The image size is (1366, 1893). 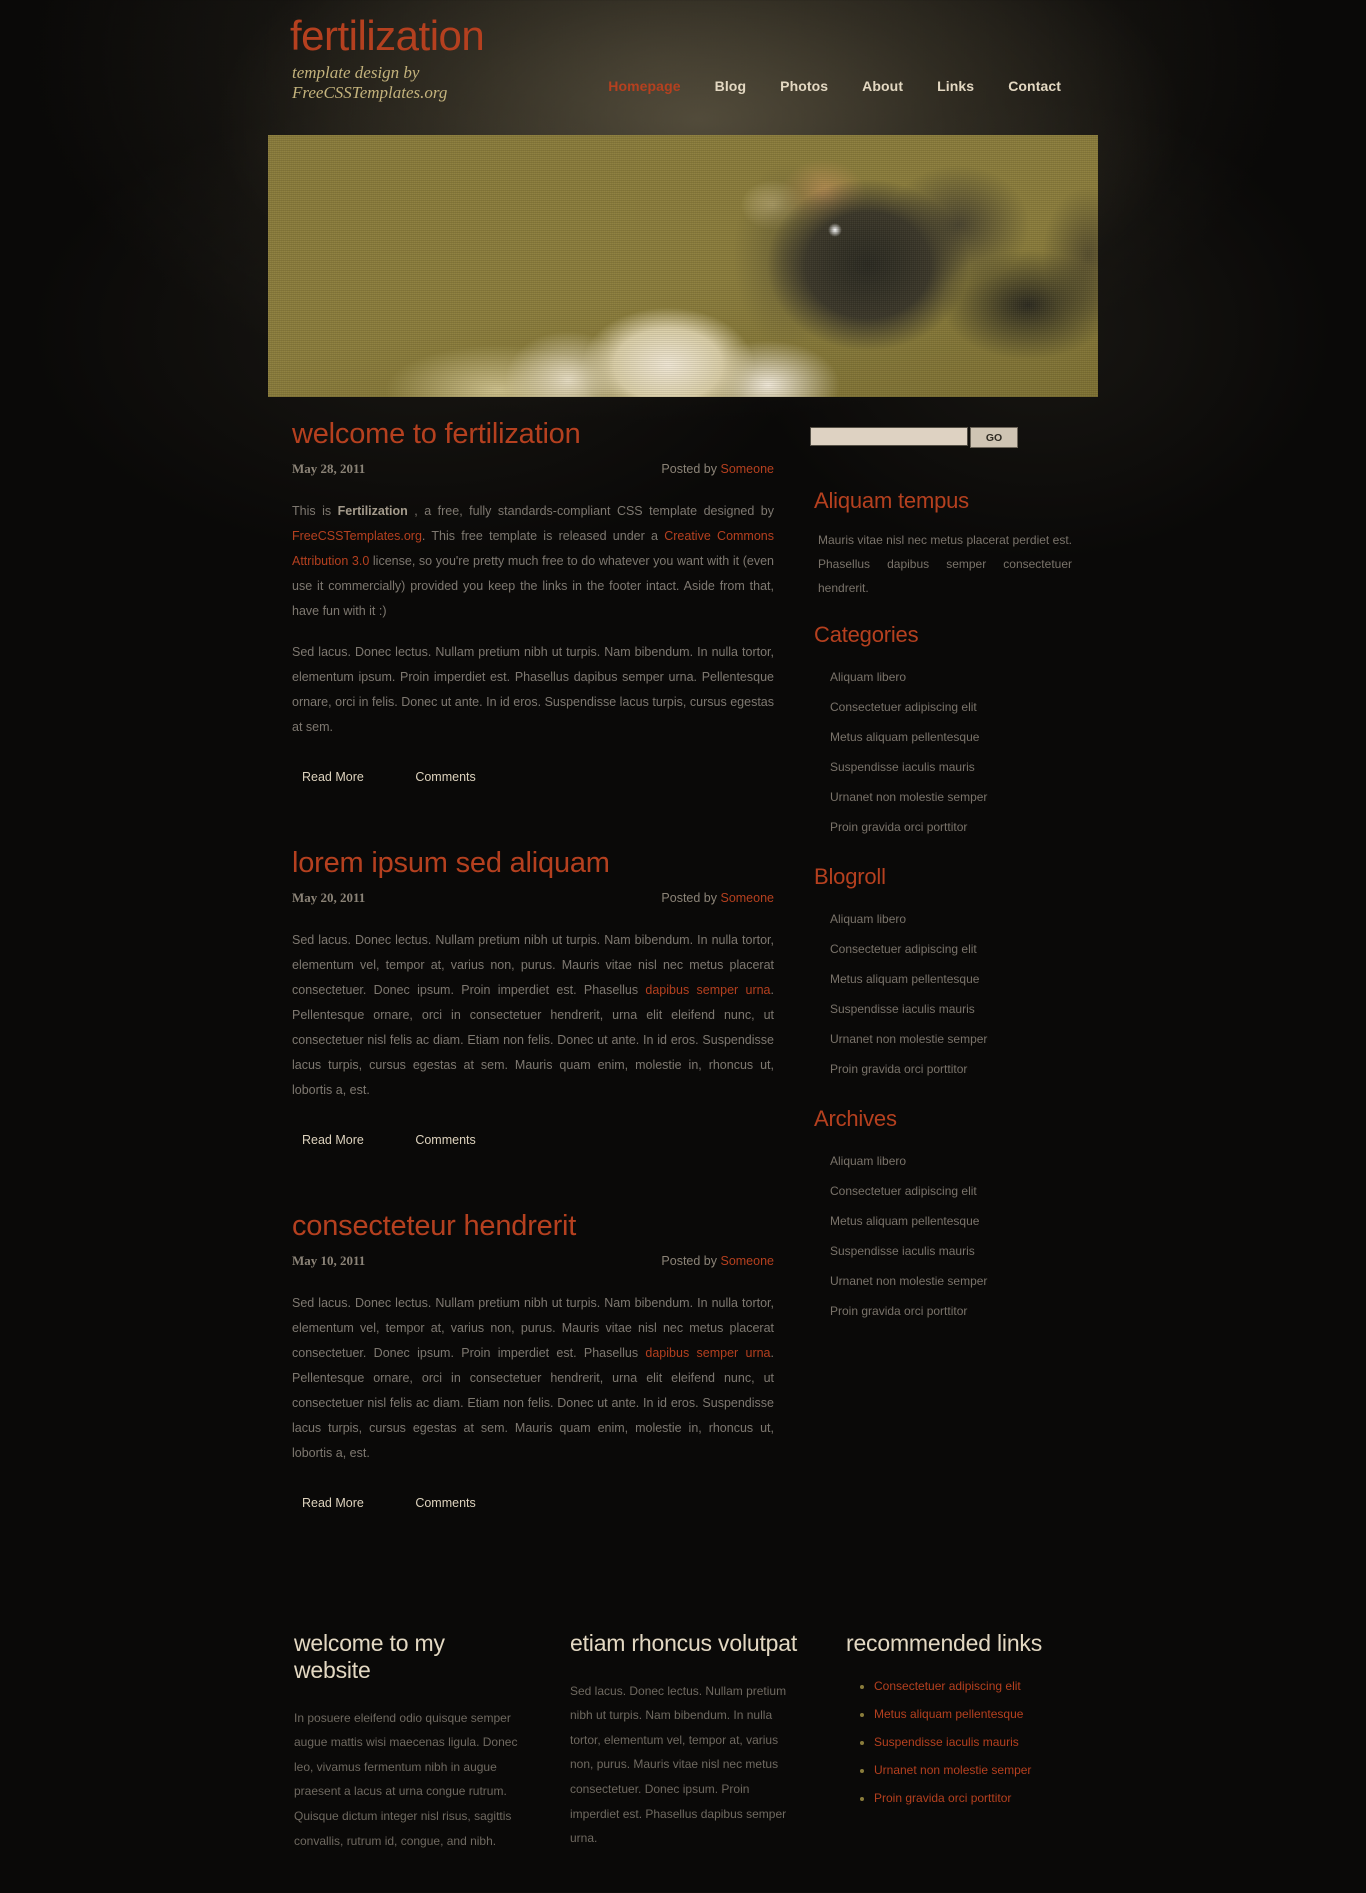 I want to click on nav-item-blog: Blog, so click(x=731, y=86).